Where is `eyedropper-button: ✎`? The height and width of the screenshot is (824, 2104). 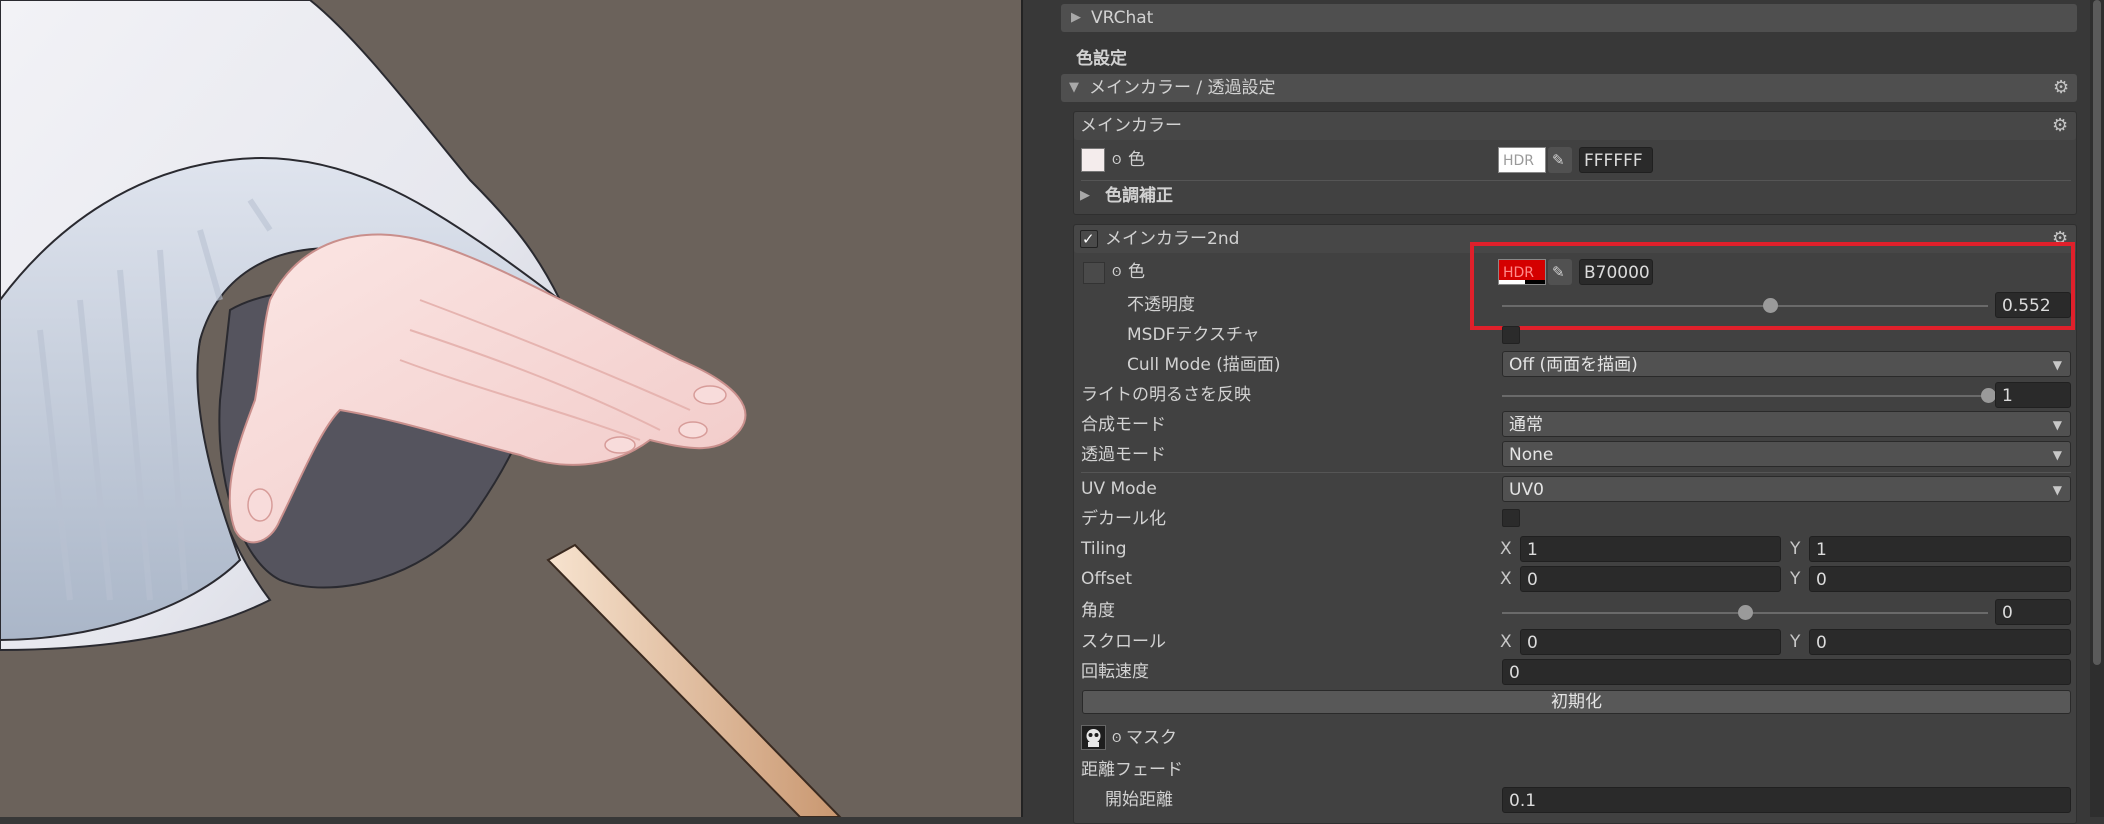 eyedropper-button: ✎ is located at coordinates (1560, 160).